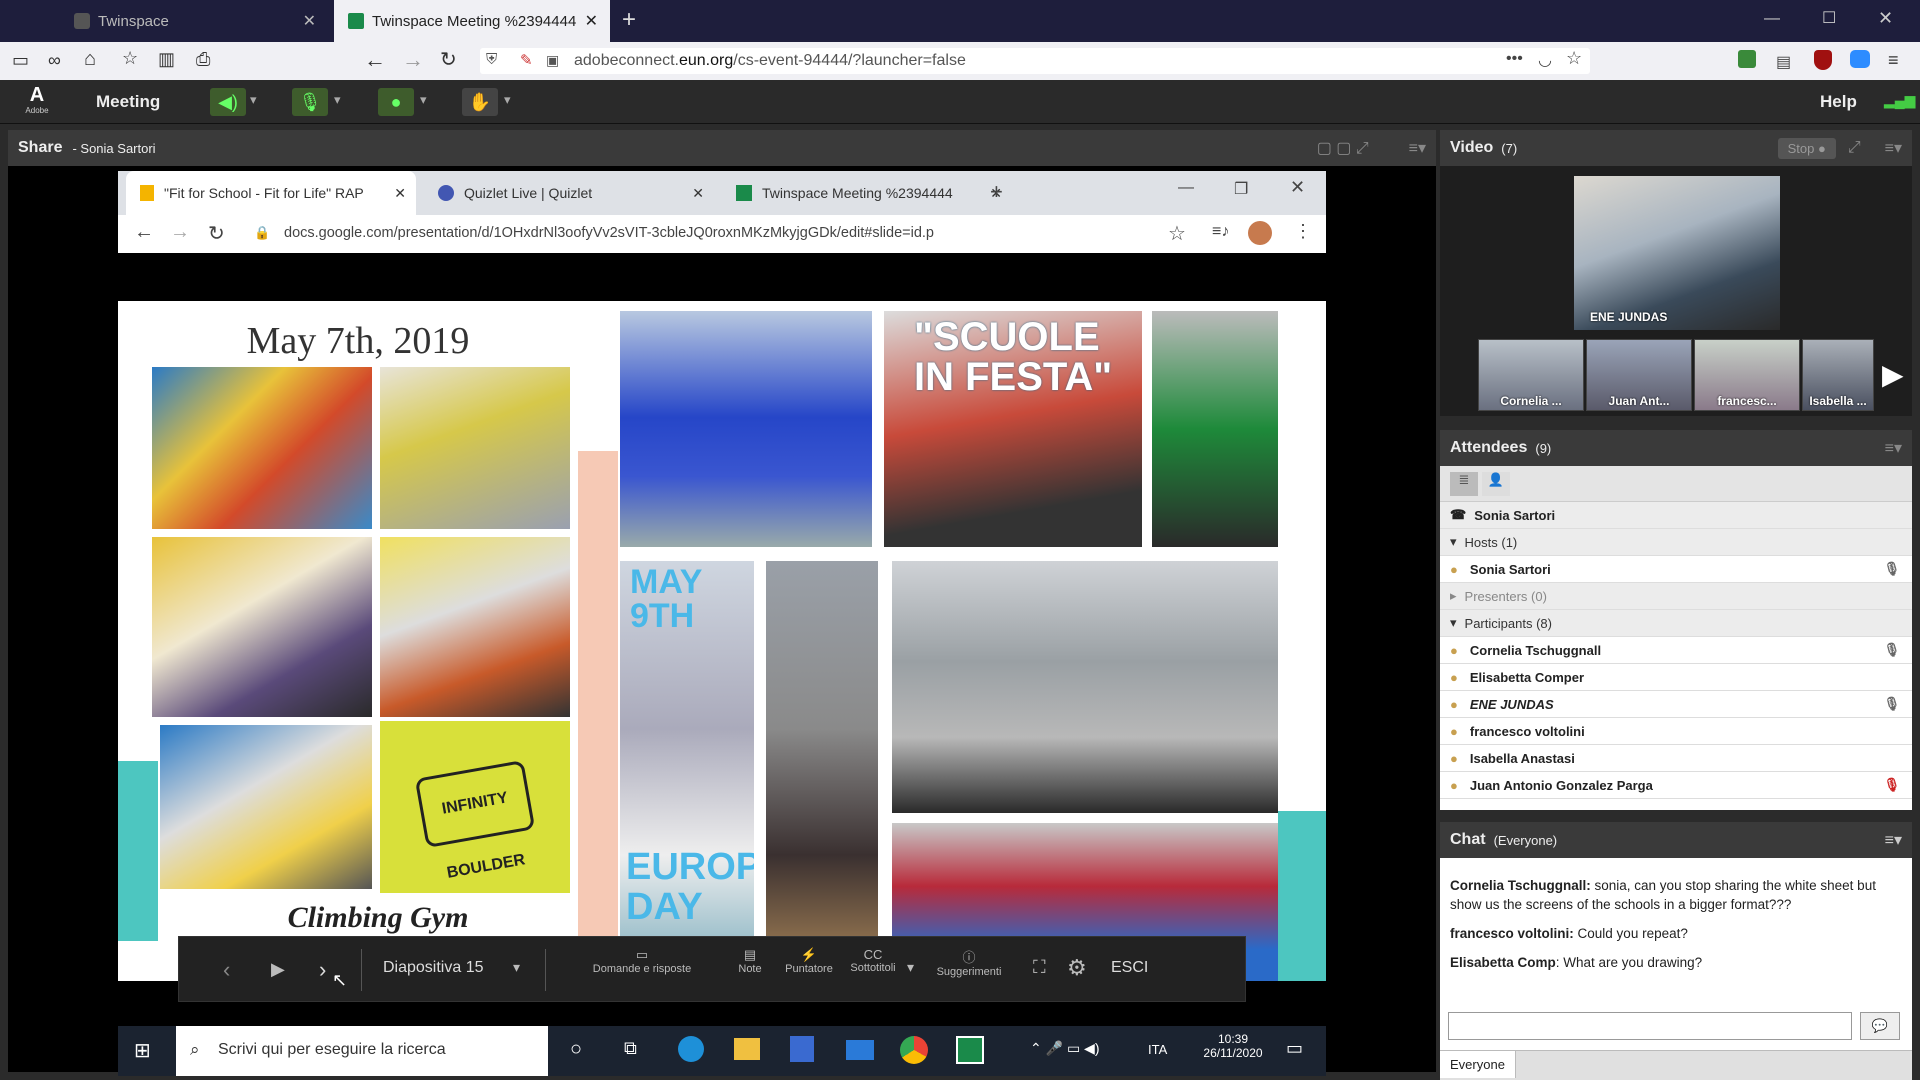  I want to click on attendee-row: ● Cornelia Tschuggnall 🎙, so click(1676, 650).